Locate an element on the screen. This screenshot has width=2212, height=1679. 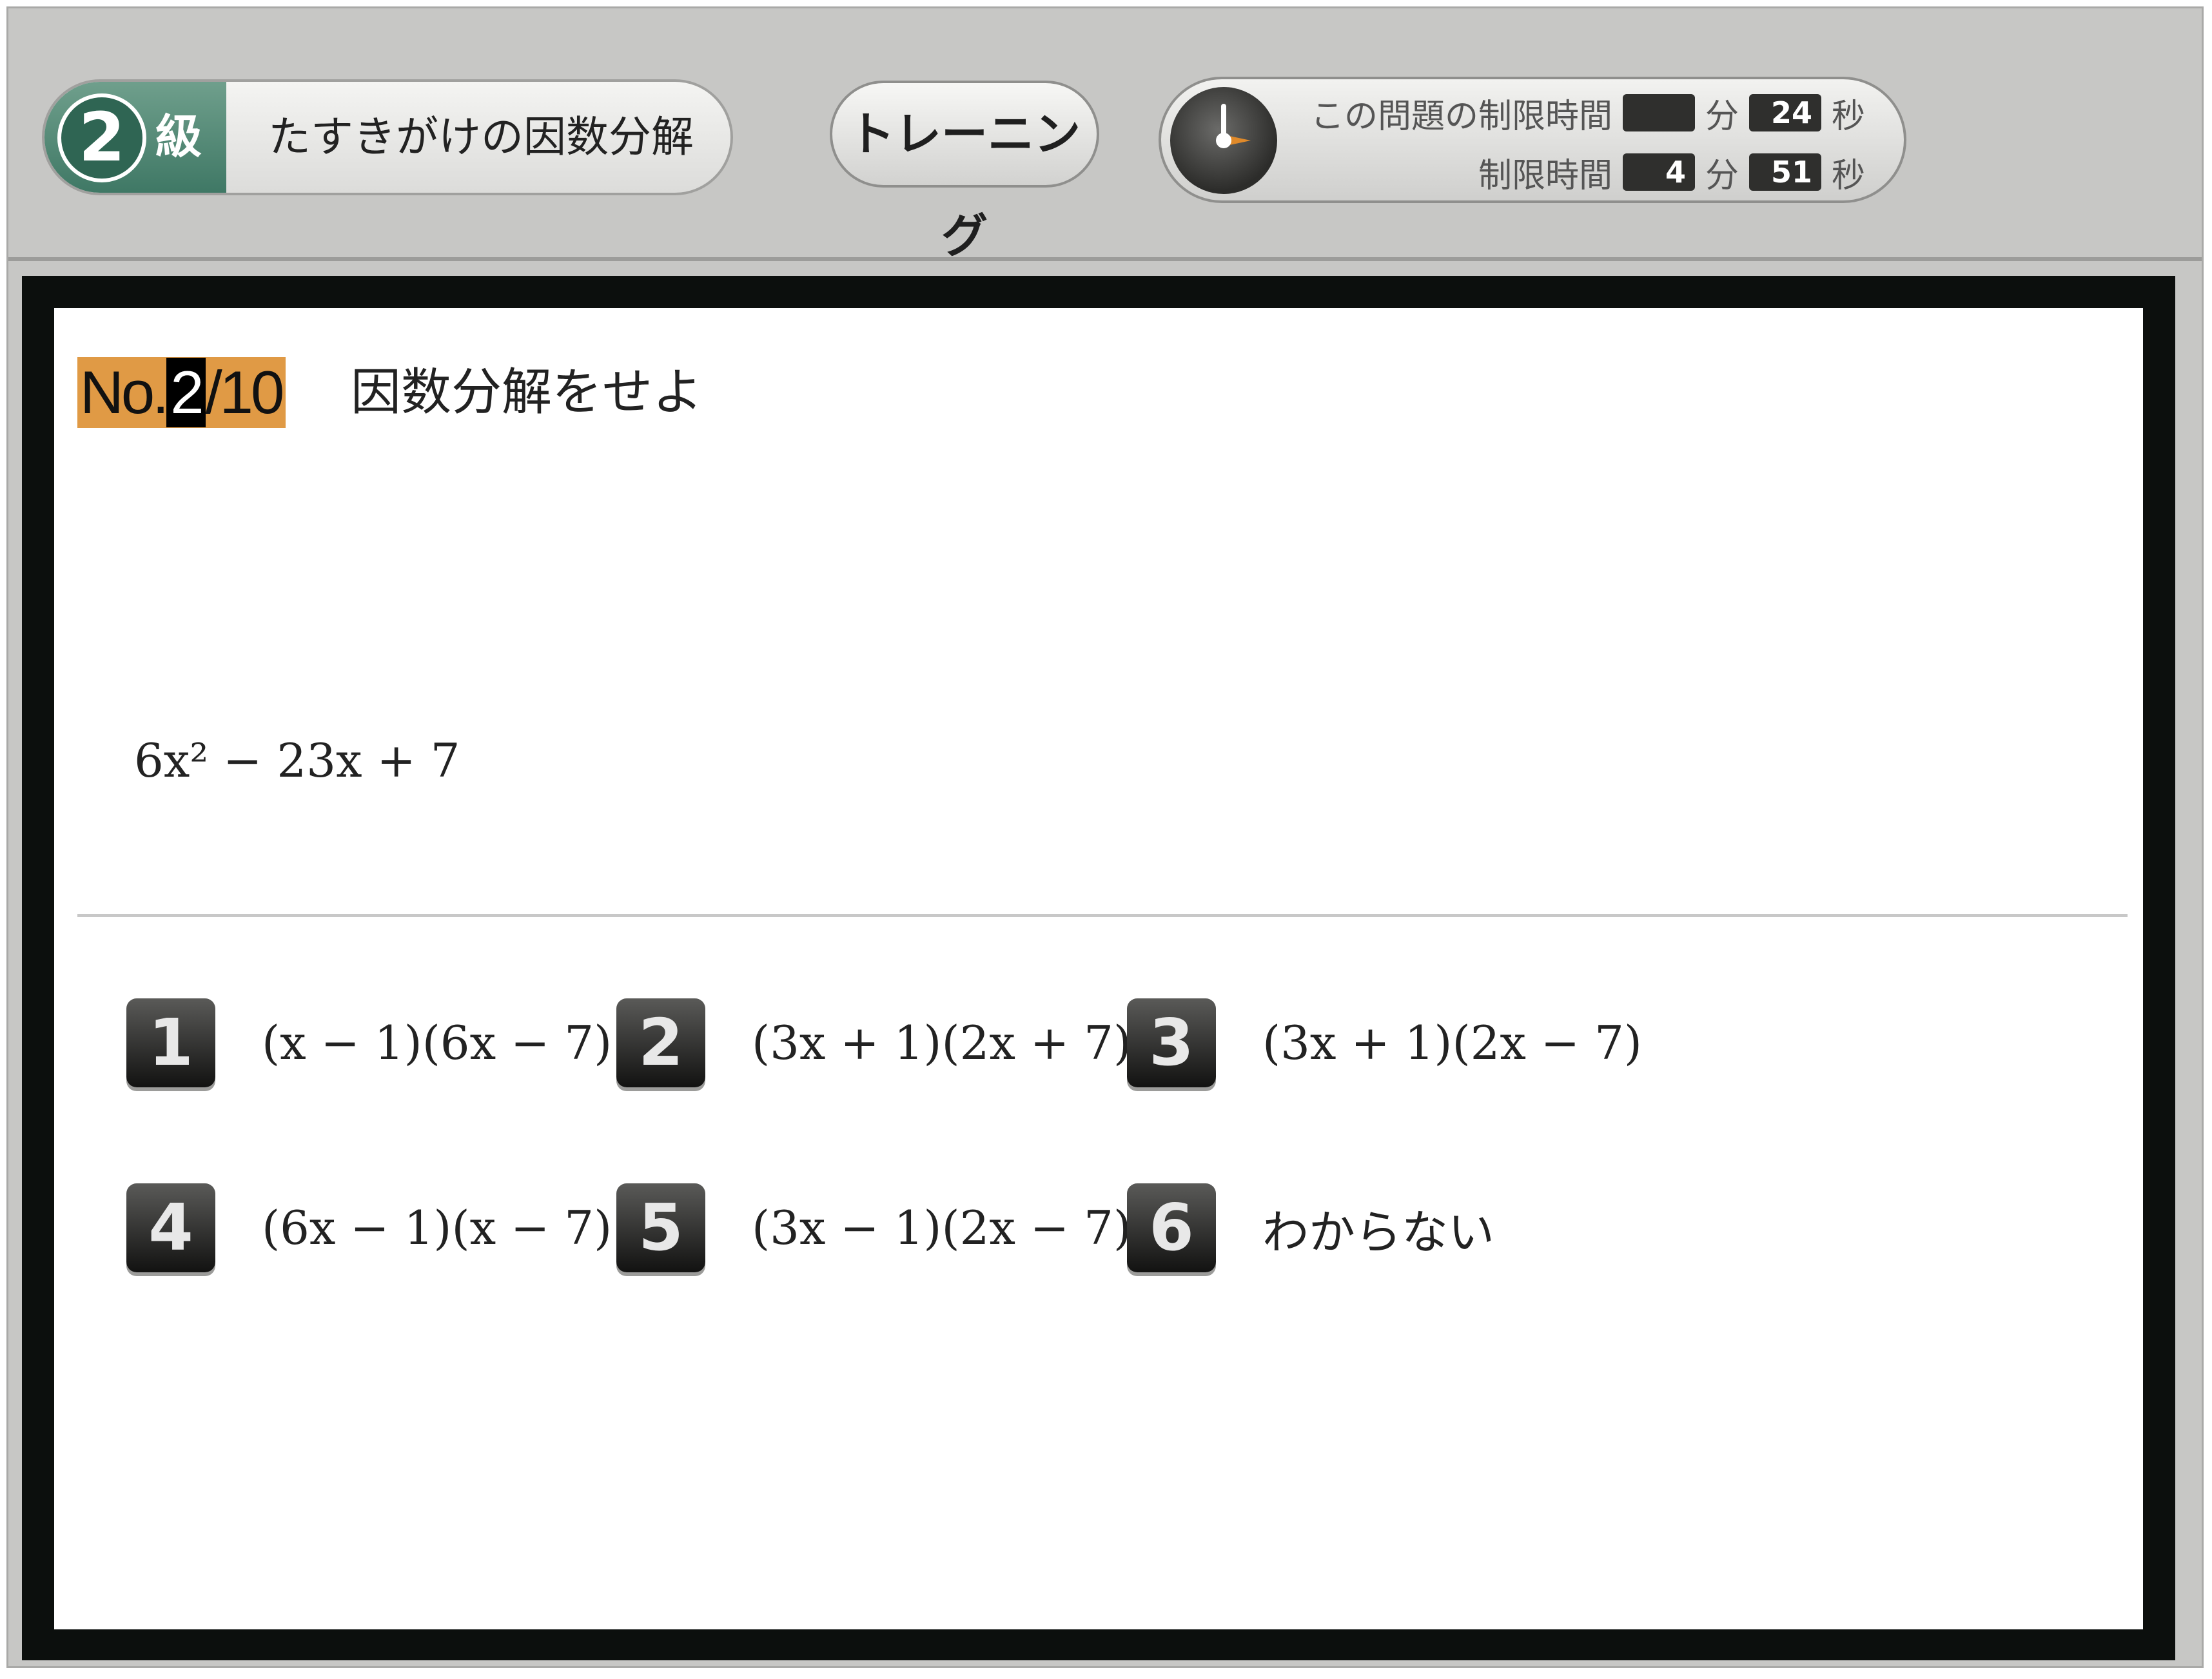
choice-4: 4 (6x − 1)(x − 7) is located at coordinates (369, 1227).